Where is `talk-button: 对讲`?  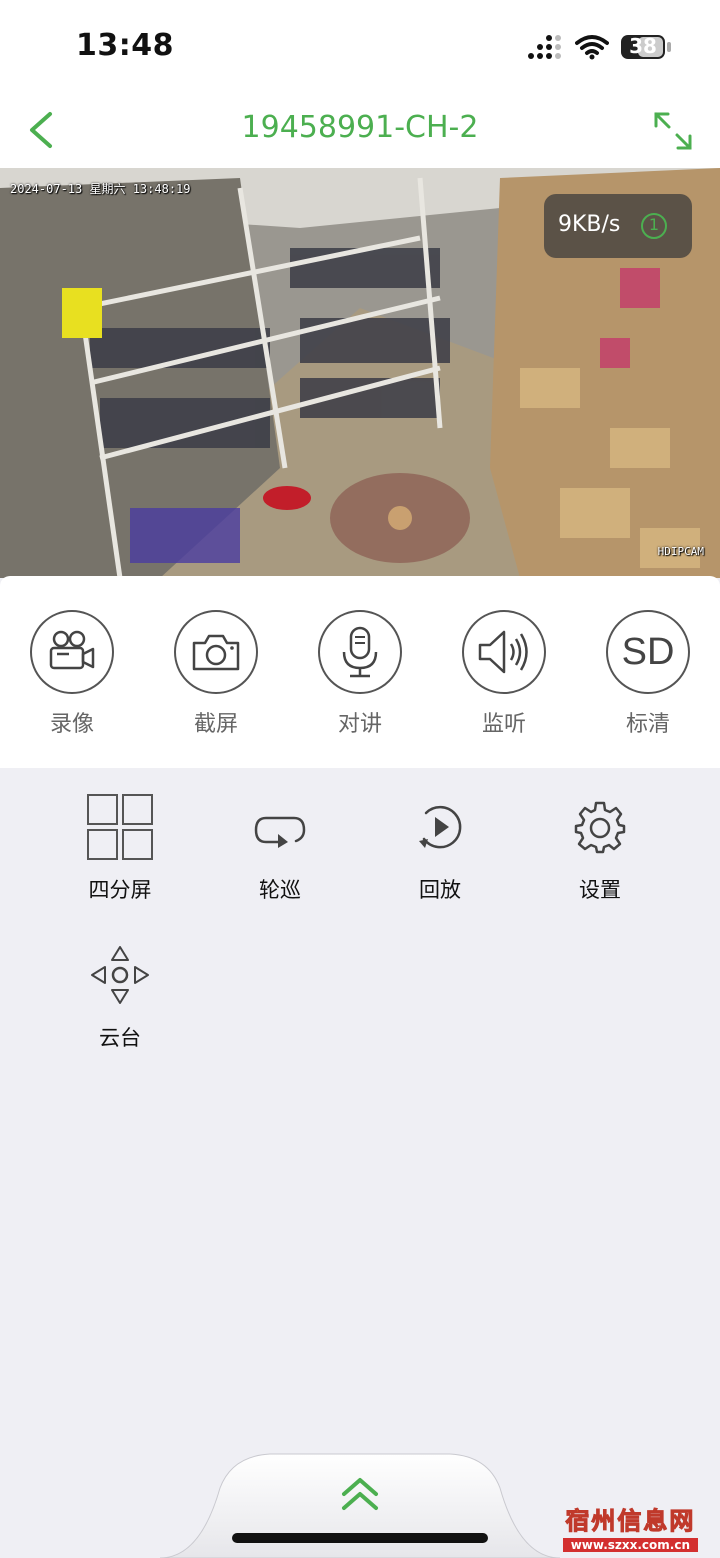
talk-button: 对讲 is located at coordinates (360, 674).